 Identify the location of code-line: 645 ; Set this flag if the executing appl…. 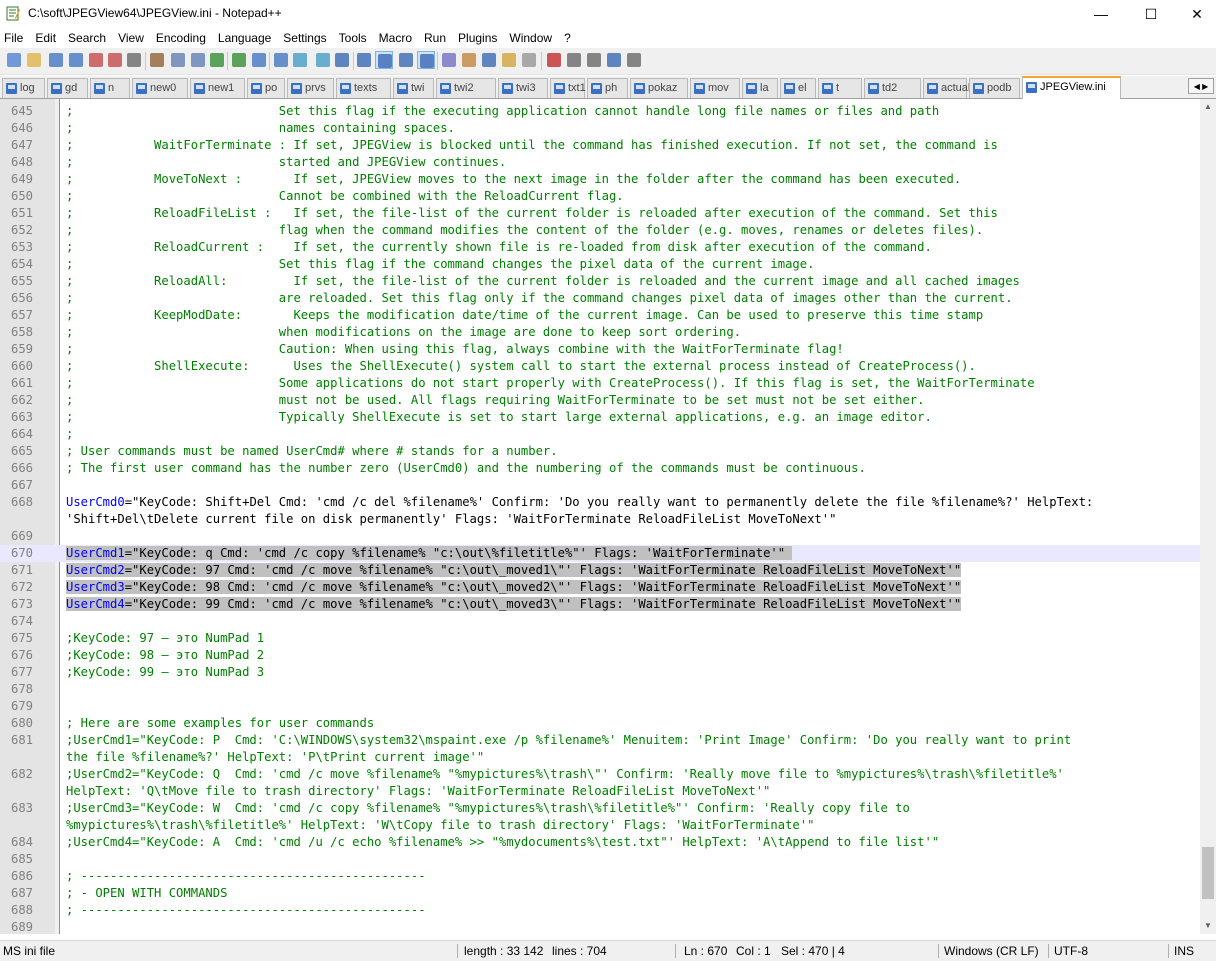
(600, 111).